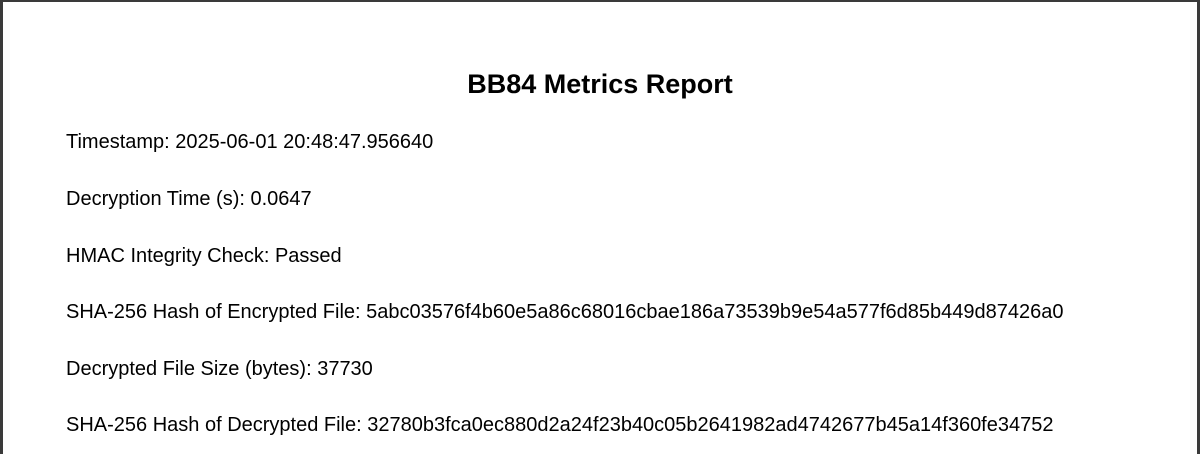 The image size is (1200, 454). Describe the element at coordinates (250, 142) in the screenshot. I see `timestamp-line: Timestamp: 2025-06-01 20:48:47.956640` at that location.